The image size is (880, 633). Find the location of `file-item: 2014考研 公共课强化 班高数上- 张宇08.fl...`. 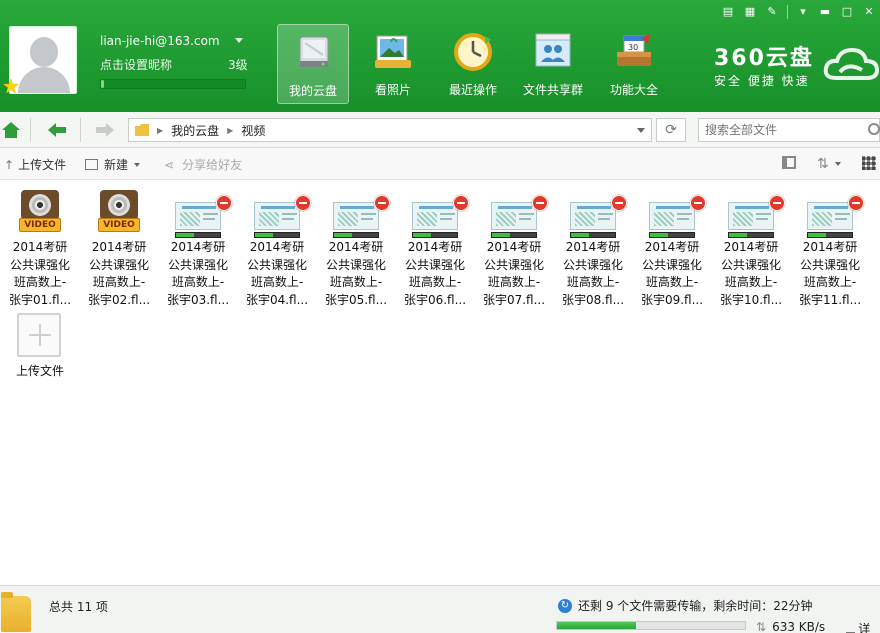

file-item: 2014考研 公共课强化 班高数上- 张宇08.fl... is located at coordinates (593, 247).